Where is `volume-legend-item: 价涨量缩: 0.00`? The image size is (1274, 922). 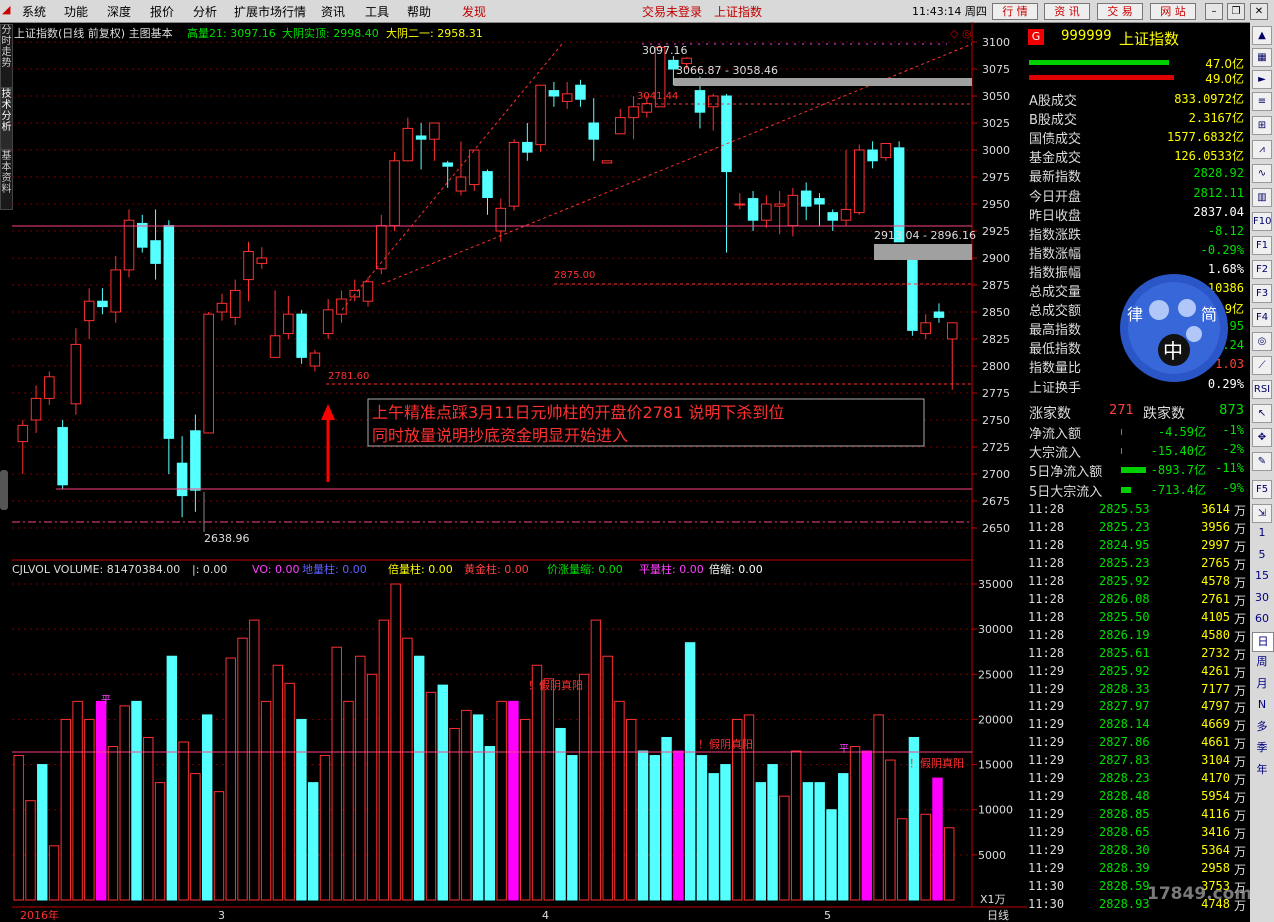
volume-legend-item: 价涨量缩: 0.00 is located at coordinates (585, 569).